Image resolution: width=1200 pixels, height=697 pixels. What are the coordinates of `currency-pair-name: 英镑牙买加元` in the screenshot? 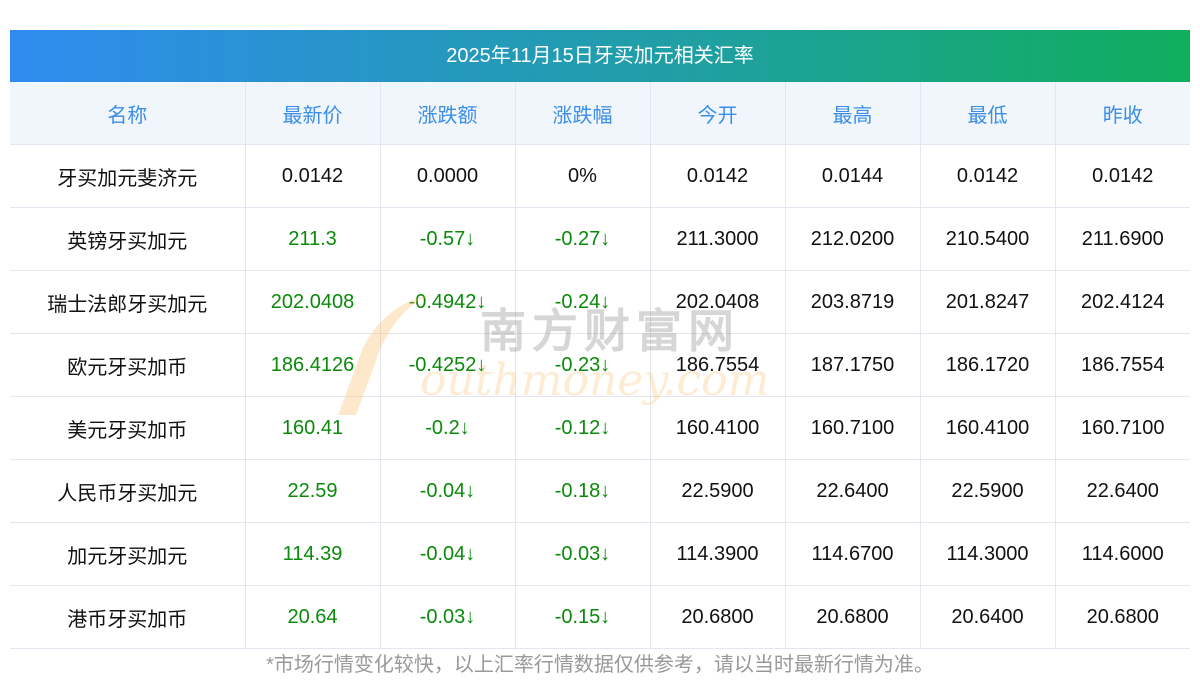 It's located at (128, 239).